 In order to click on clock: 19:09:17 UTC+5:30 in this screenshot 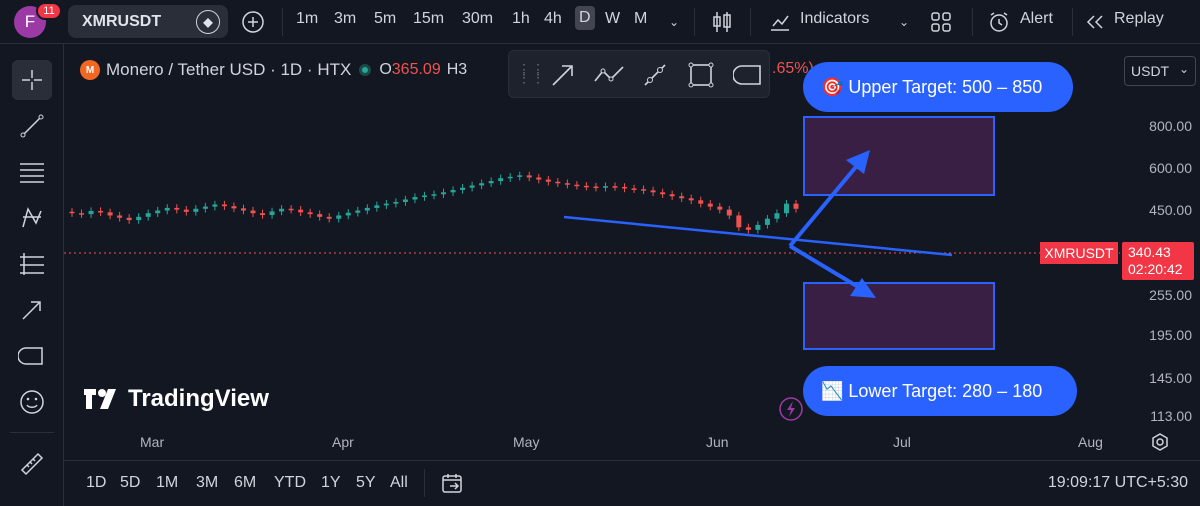, I will do `click(1118, 483)`.